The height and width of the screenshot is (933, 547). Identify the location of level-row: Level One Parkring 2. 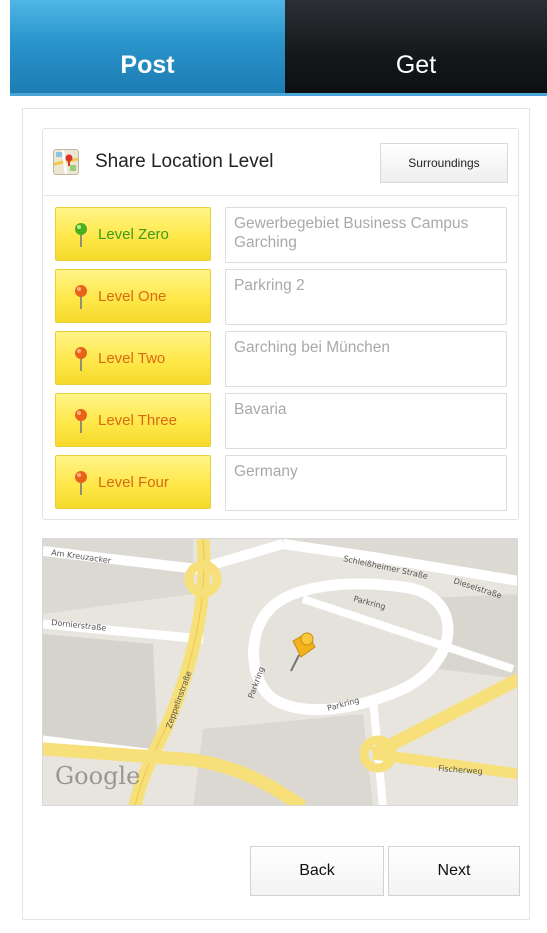
(285, 298).